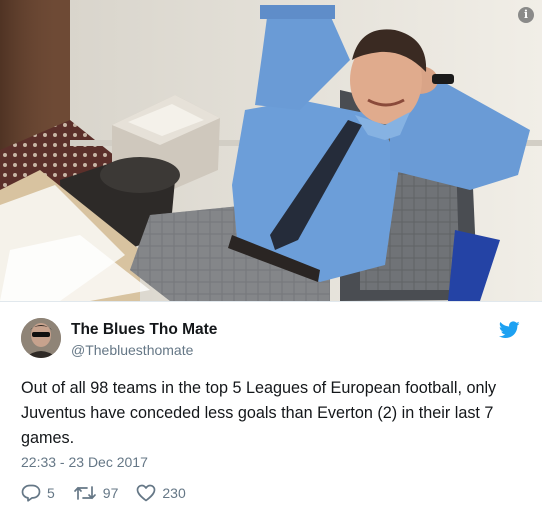  Describe the element at coordinates (174, 493) in the screenshot. I see `like-count: 230` at that location.